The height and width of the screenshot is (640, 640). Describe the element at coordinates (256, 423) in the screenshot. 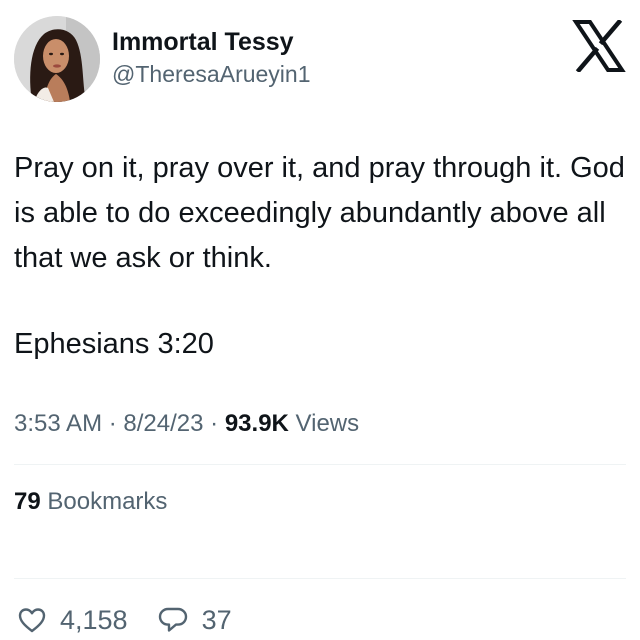

I see `views-count: 93.9K` at that location.